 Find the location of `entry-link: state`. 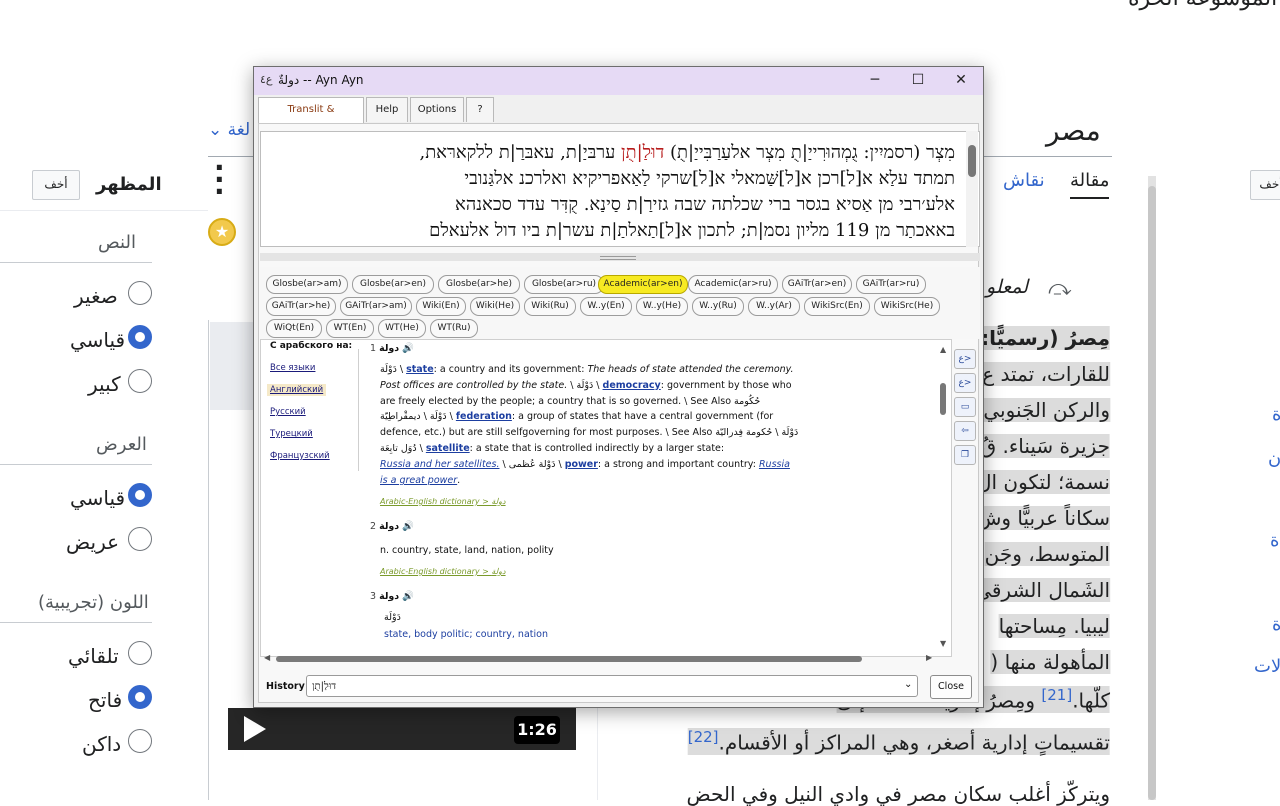

entry-link: state is located at coordinates (420, 369).